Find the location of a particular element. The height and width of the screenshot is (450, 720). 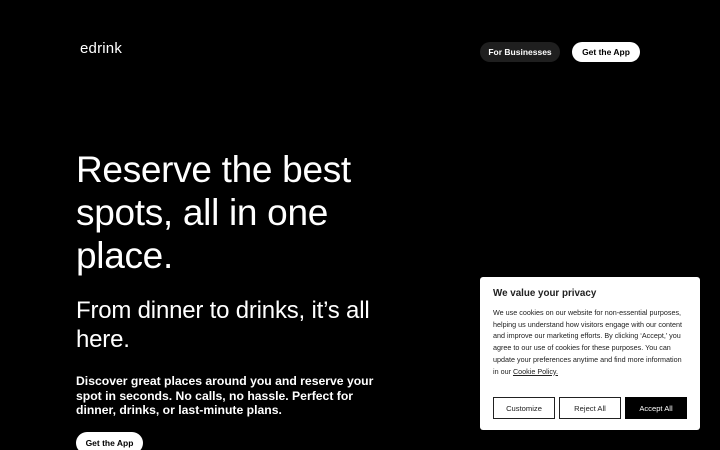

reject-all-button: Reject All is located at coordinates (590, 408).